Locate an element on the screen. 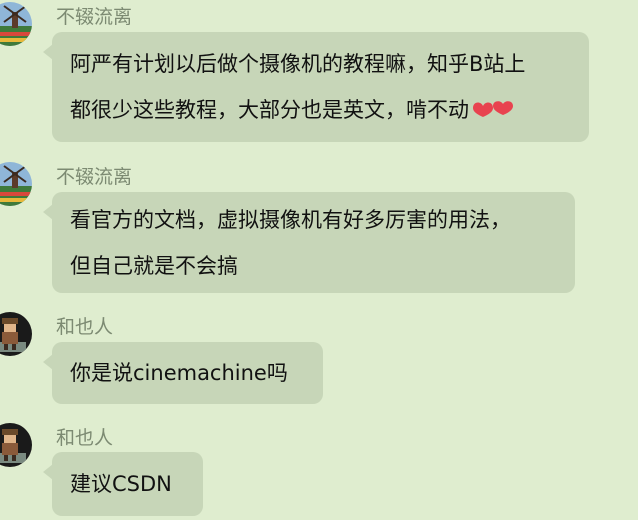  message-text-line: 建议CSDN is located at coordinates (121, 484).